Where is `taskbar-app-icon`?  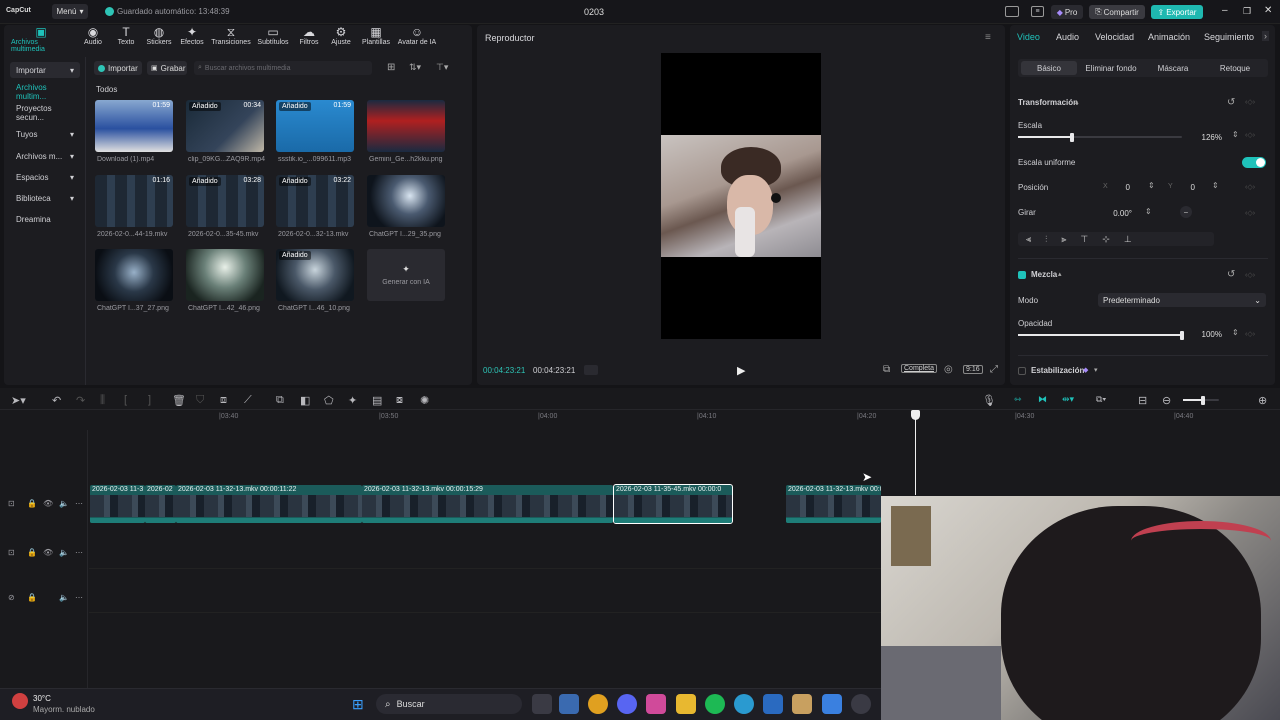 taskbar-app-icon is located at coordinates (802, 704).